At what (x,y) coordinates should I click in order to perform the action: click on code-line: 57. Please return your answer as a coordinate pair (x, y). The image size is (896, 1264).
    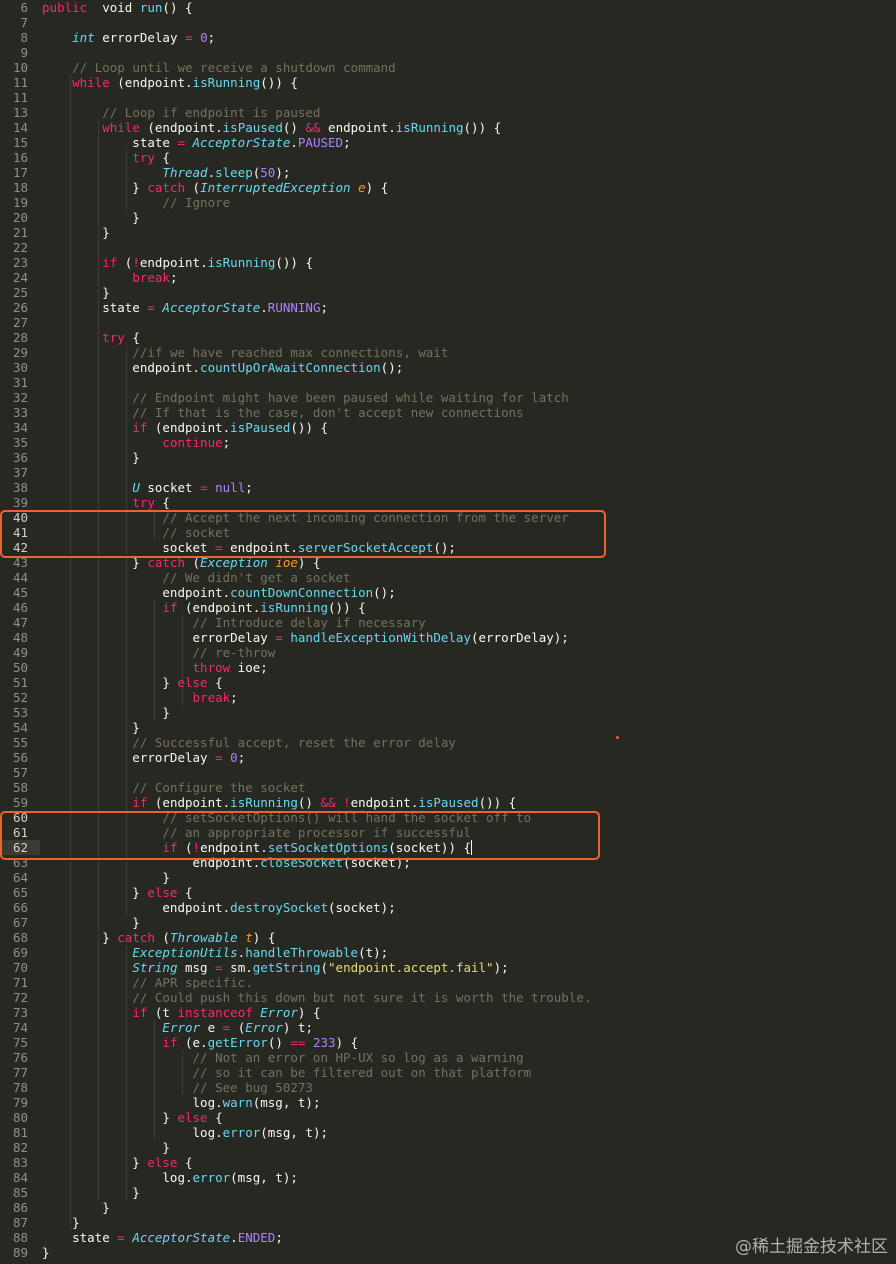
    Looking at the image, I should click on (448, 772).